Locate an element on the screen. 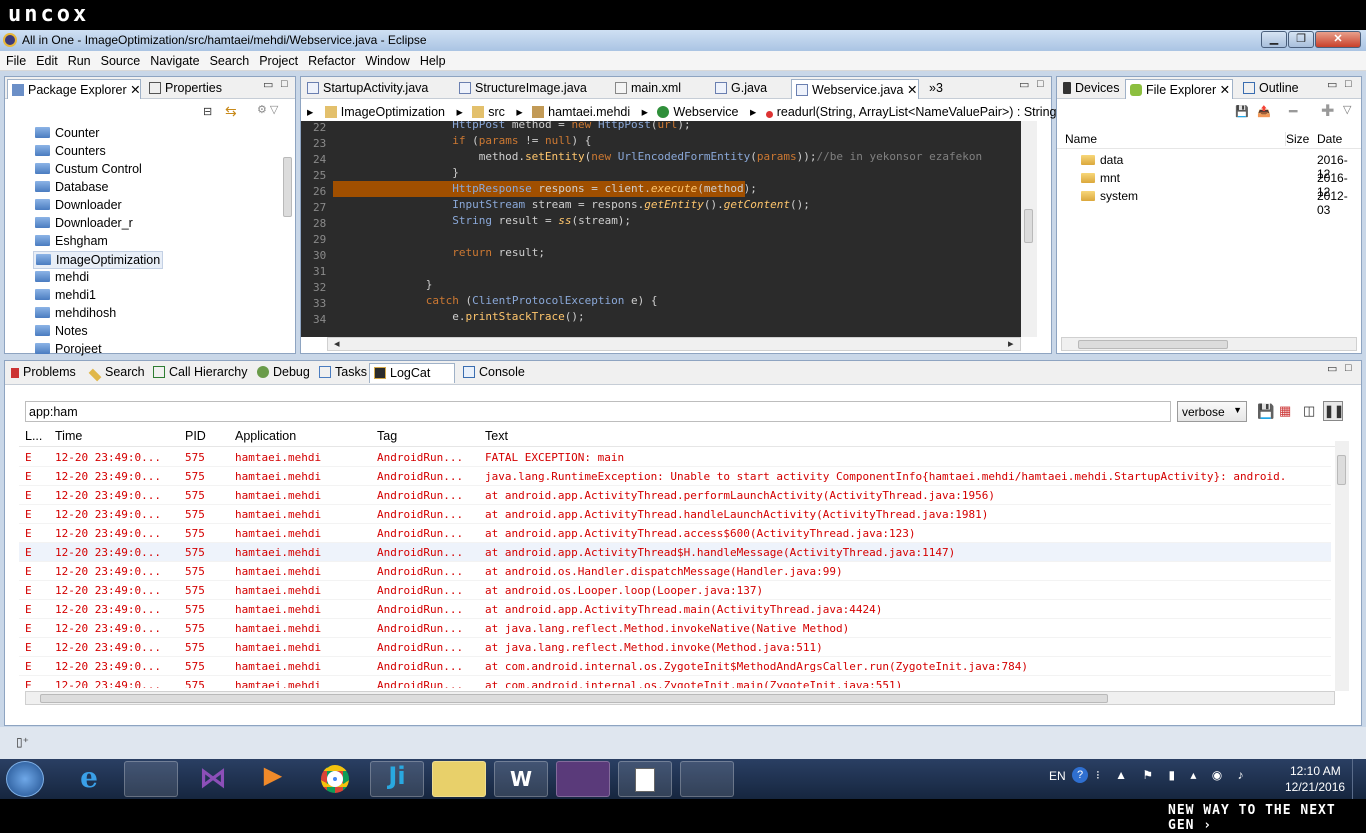  breadcrumb-src: src is located at coordinates (496, 112).